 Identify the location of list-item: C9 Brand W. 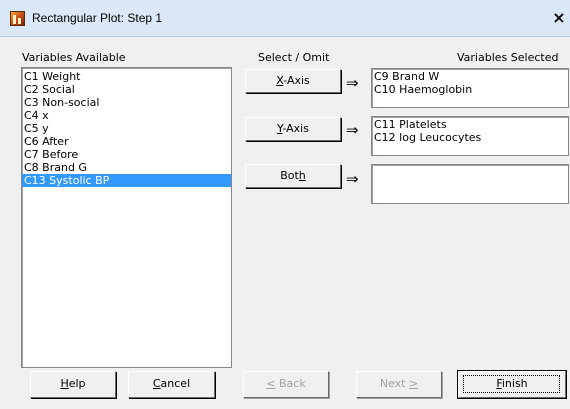
(470, 76).